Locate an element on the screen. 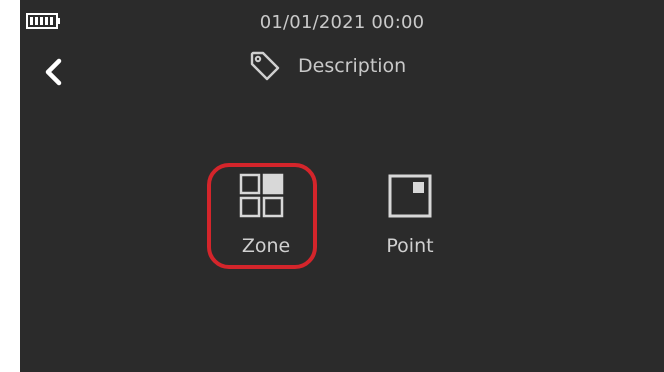 The height and width of the screenshot is (372, 664). point-square-icon is located at coordinates (410, 196).